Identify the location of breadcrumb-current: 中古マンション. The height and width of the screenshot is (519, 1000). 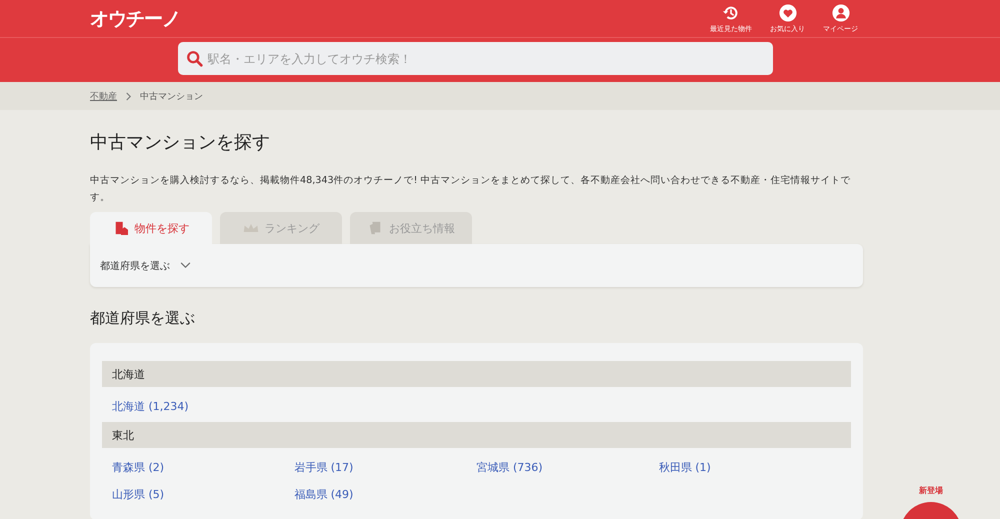
(171, 96).